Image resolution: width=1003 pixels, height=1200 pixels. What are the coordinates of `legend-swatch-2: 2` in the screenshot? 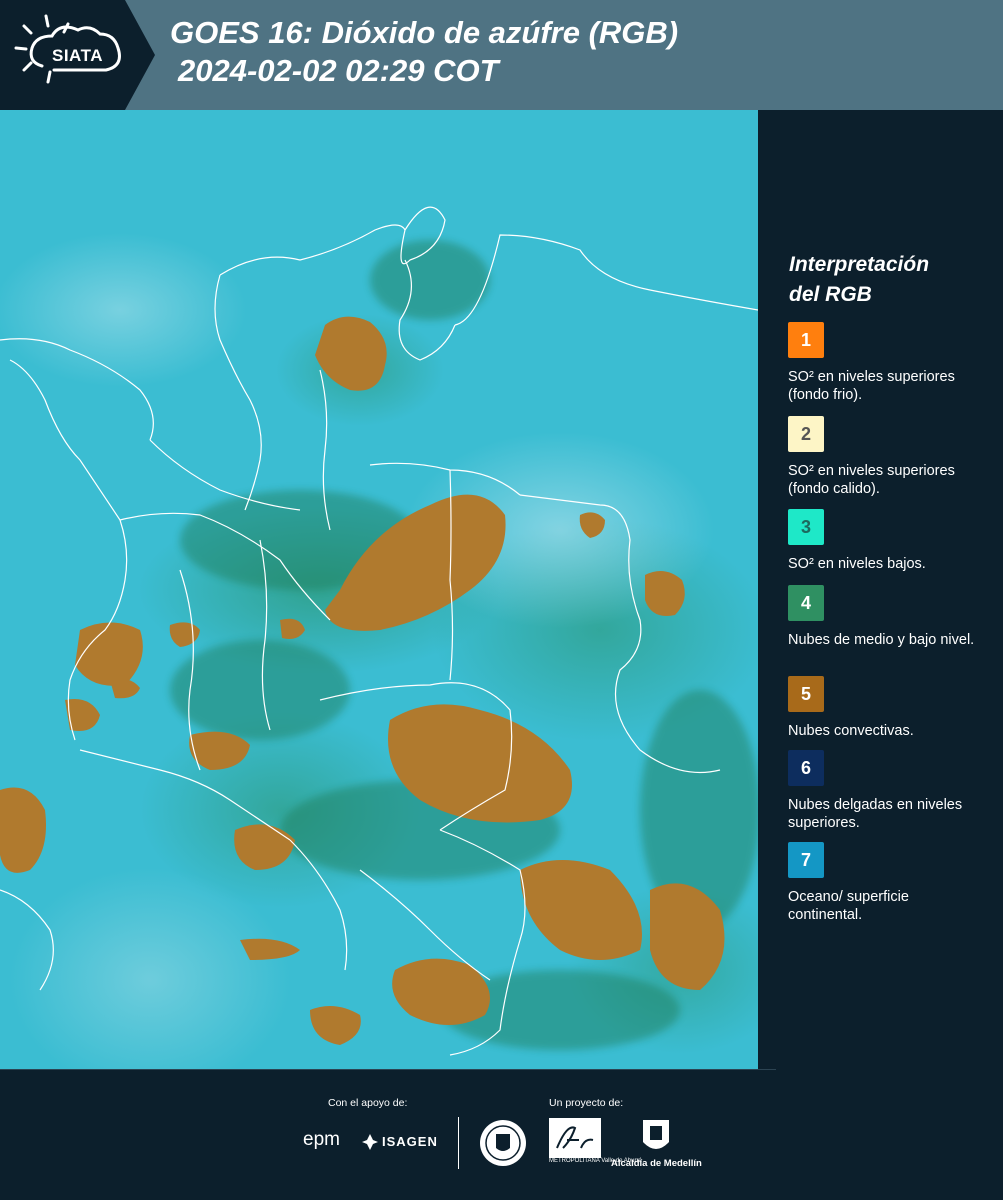 It's located at (806, 434).